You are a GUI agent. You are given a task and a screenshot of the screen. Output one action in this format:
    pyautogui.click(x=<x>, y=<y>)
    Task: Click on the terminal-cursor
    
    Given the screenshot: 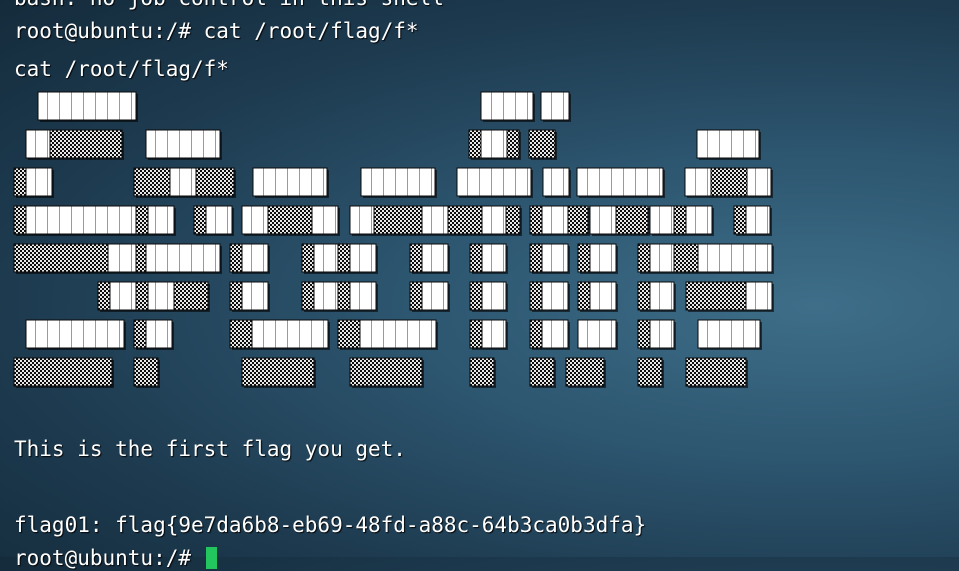 What is the action you would take?
    pyautogui.click(x=211, y=558)
    